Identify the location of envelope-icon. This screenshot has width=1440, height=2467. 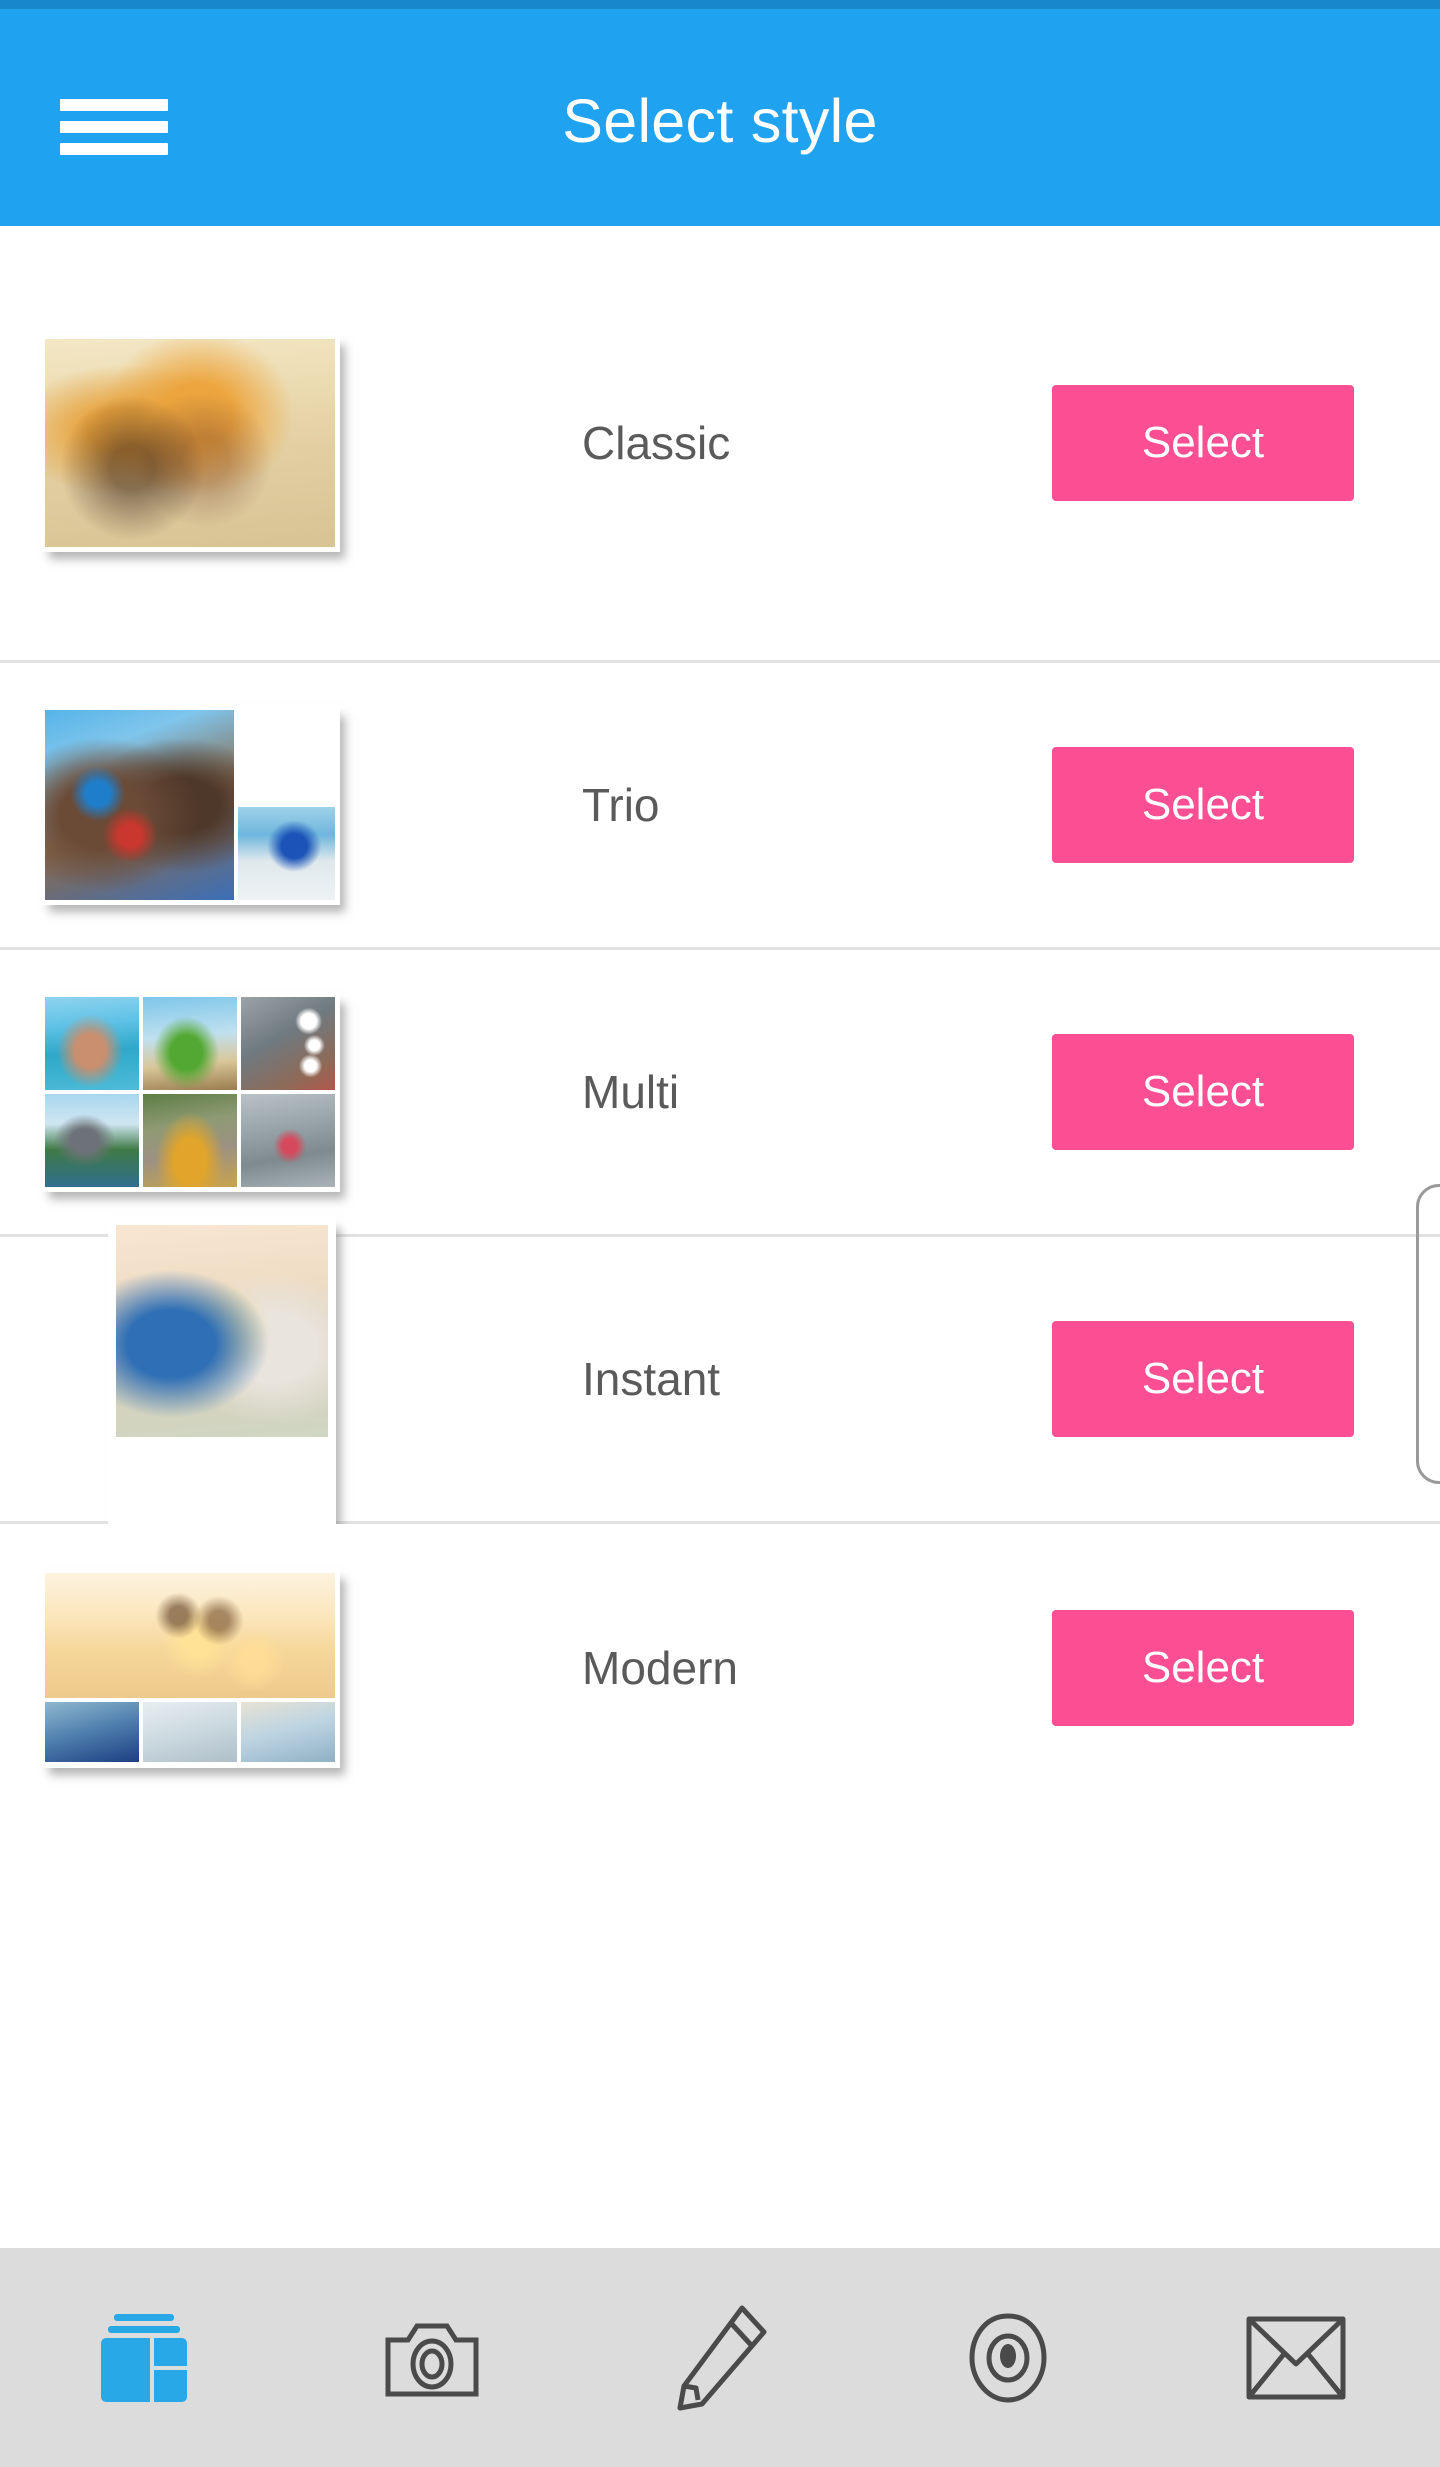
(1296, 2357).